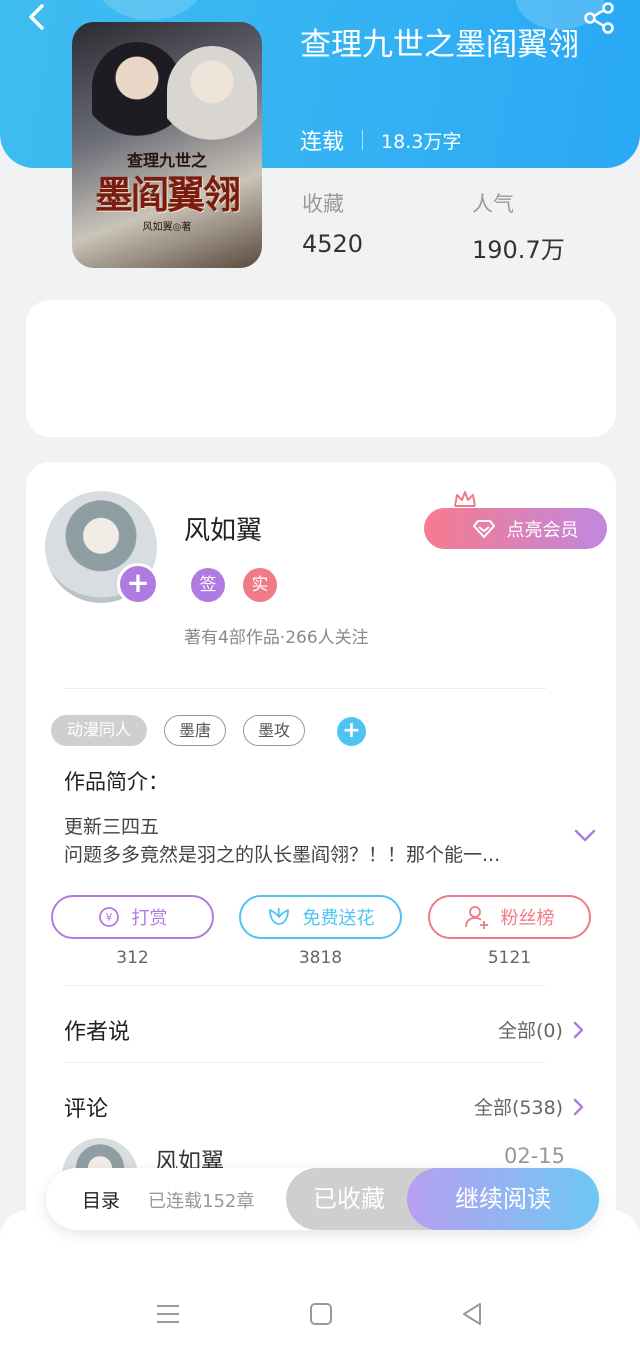  I want to click on fan-count: 5121, so click(509, 958).